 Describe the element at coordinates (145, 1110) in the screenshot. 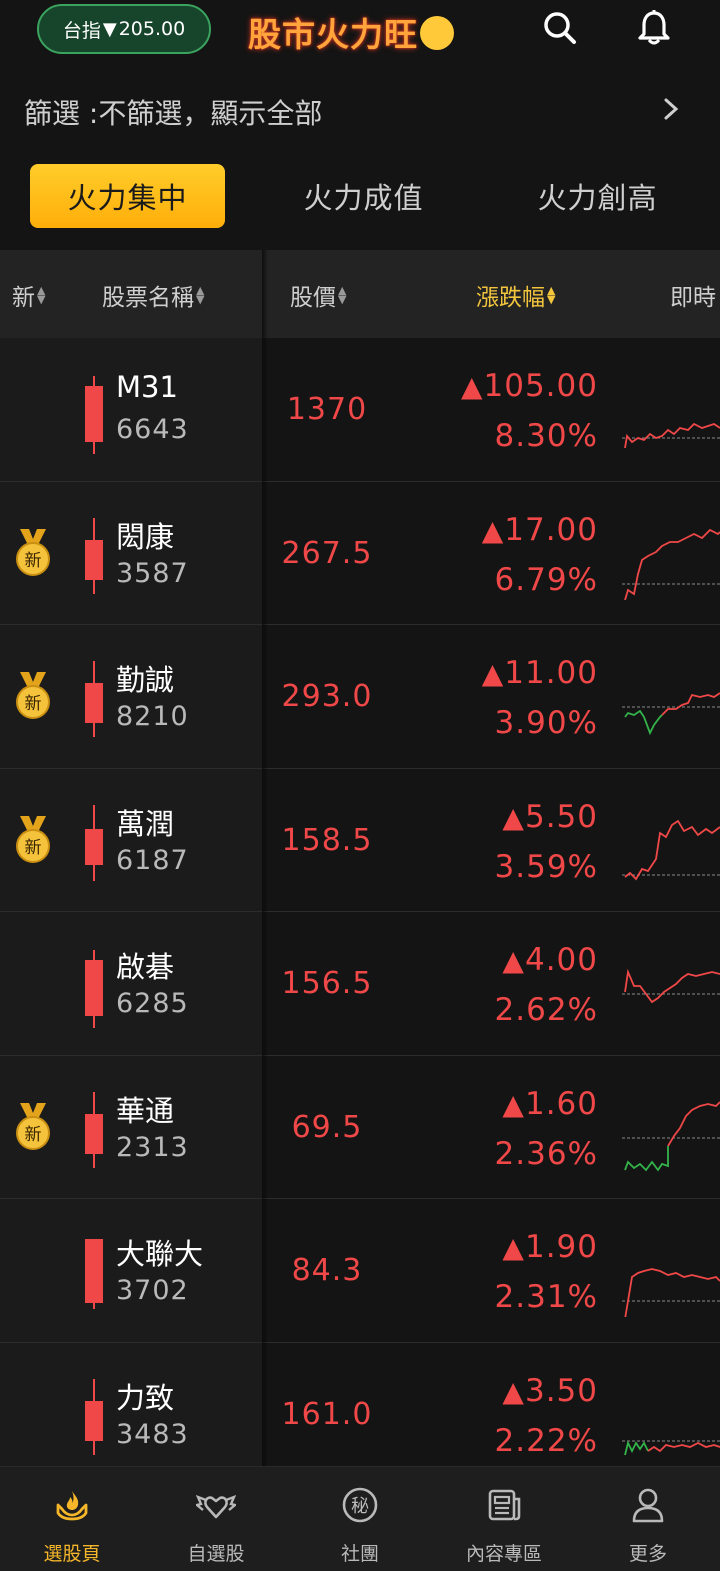

I see `stock-name: 華通` at that location.